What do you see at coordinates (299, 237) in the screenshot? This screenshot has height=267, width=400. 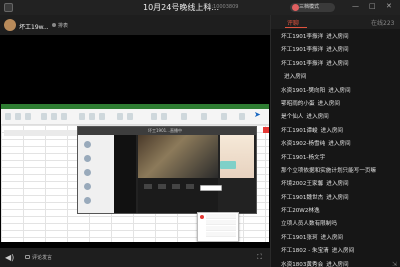 I see `message-user: 坏工1901张珂` at bounding box center [299, 237].